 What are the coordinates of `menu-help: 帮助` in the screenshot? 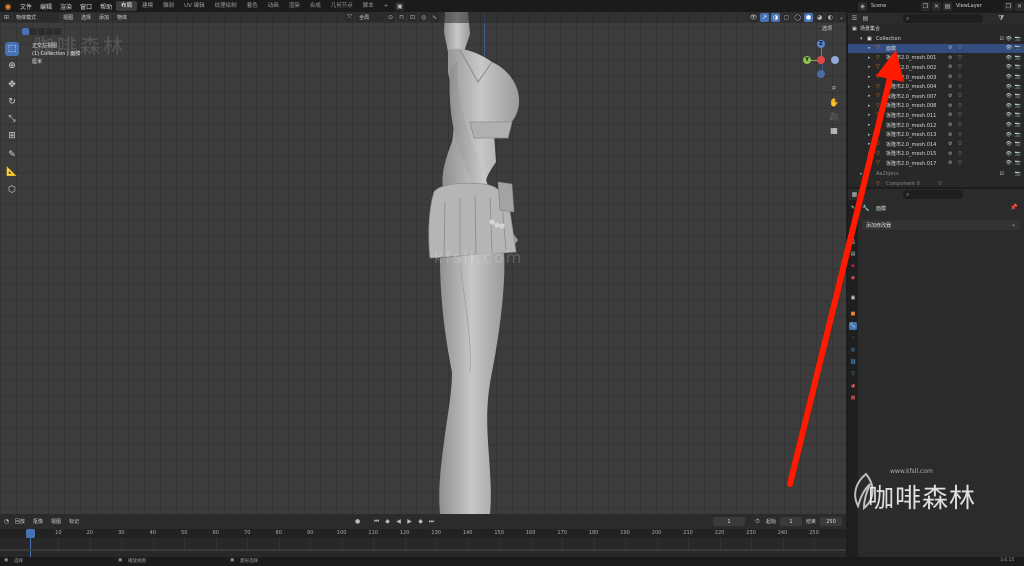 It's located at (106, 6).